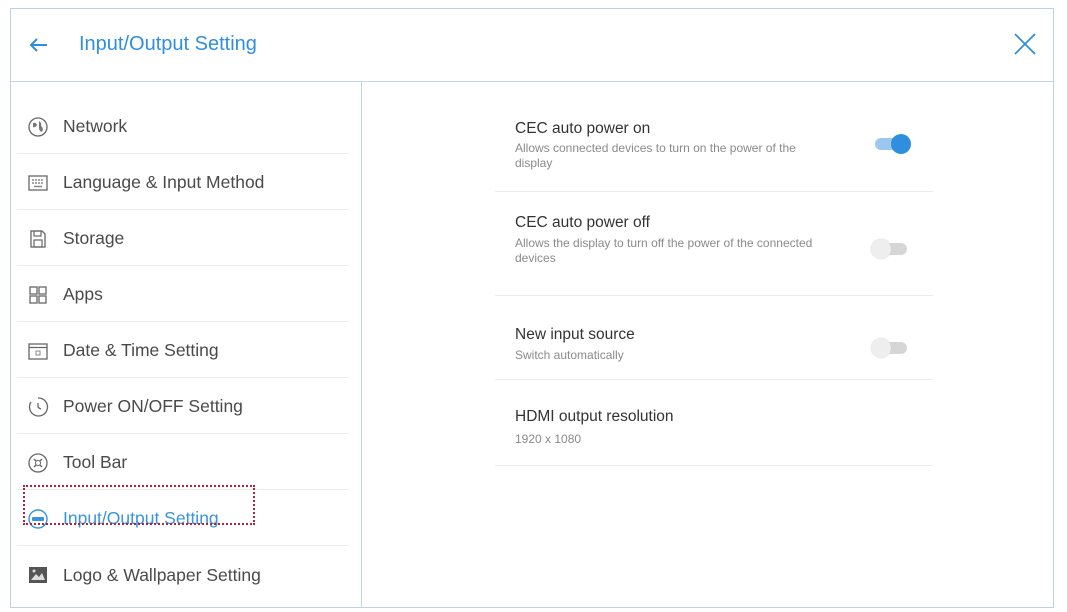 The image size is (1067, 612). What do you see at coordinates (583, 128) in the screenshot?
I see `setting-title: CEC auto power on` at bounding box center [583, 128].